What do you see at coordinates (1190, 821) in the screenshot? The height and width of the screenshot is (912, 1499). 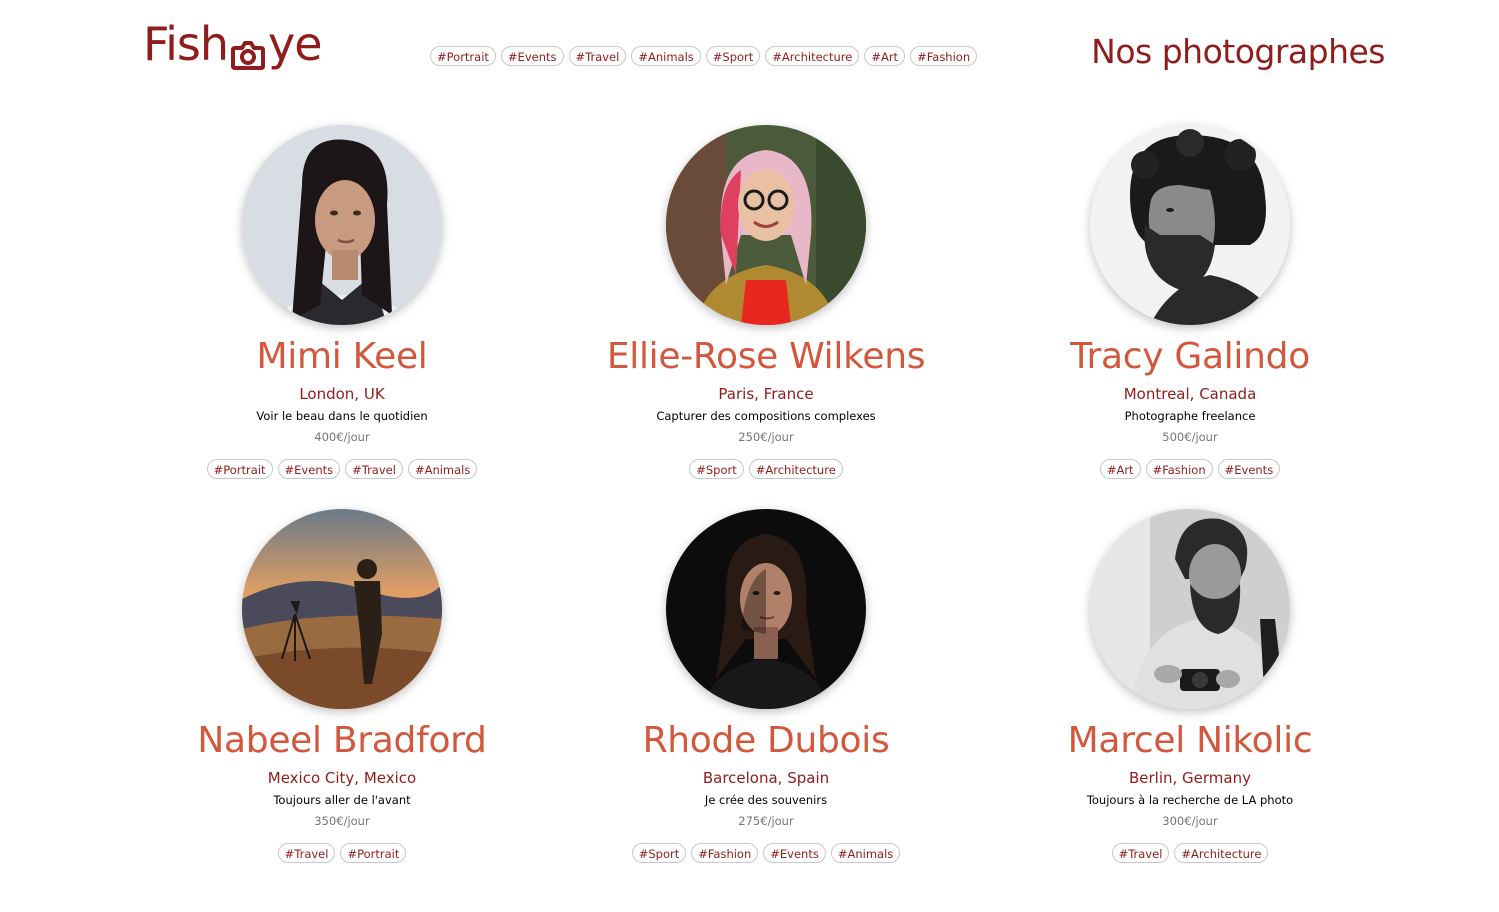 I see `photographer-price: 300€/jour` at bounding box center [1190, 821].